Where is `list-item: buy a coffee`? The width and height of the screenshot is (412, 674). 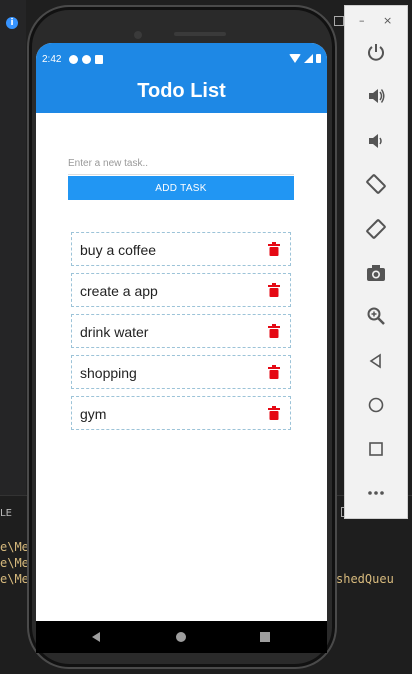
list-item: buy a coffee is located at coordinates (181, 249).